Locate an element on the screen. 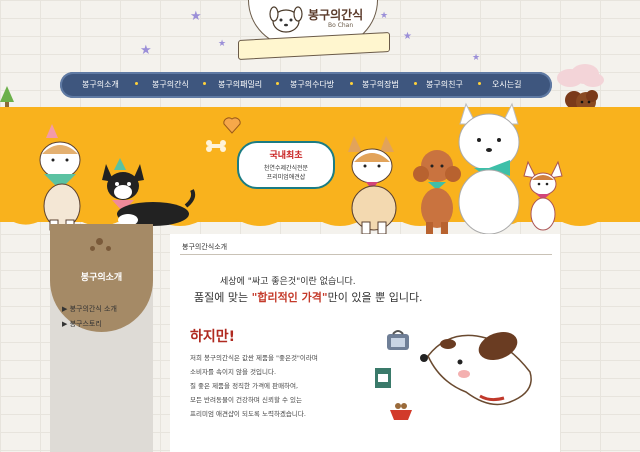  chihuahua-illustration is located at coordinates (149, 192).